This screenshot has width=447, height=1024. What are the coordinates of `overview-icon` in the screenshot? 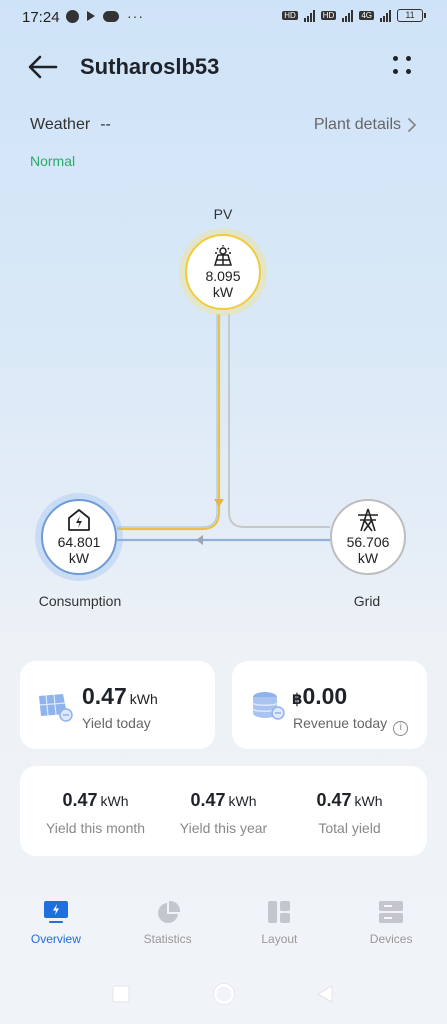 It's located at (55, 912).